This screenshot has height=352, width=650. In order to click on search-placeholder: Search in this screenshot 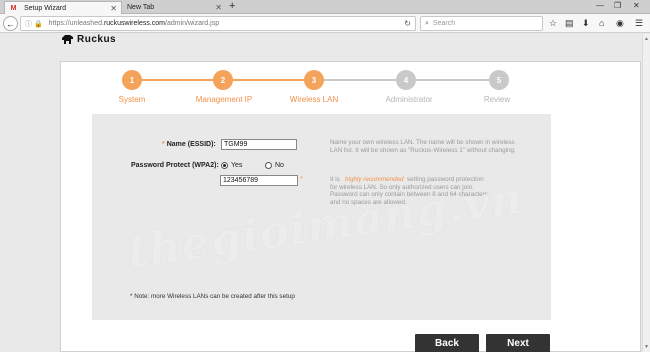, I will do `click(444, 23)`.